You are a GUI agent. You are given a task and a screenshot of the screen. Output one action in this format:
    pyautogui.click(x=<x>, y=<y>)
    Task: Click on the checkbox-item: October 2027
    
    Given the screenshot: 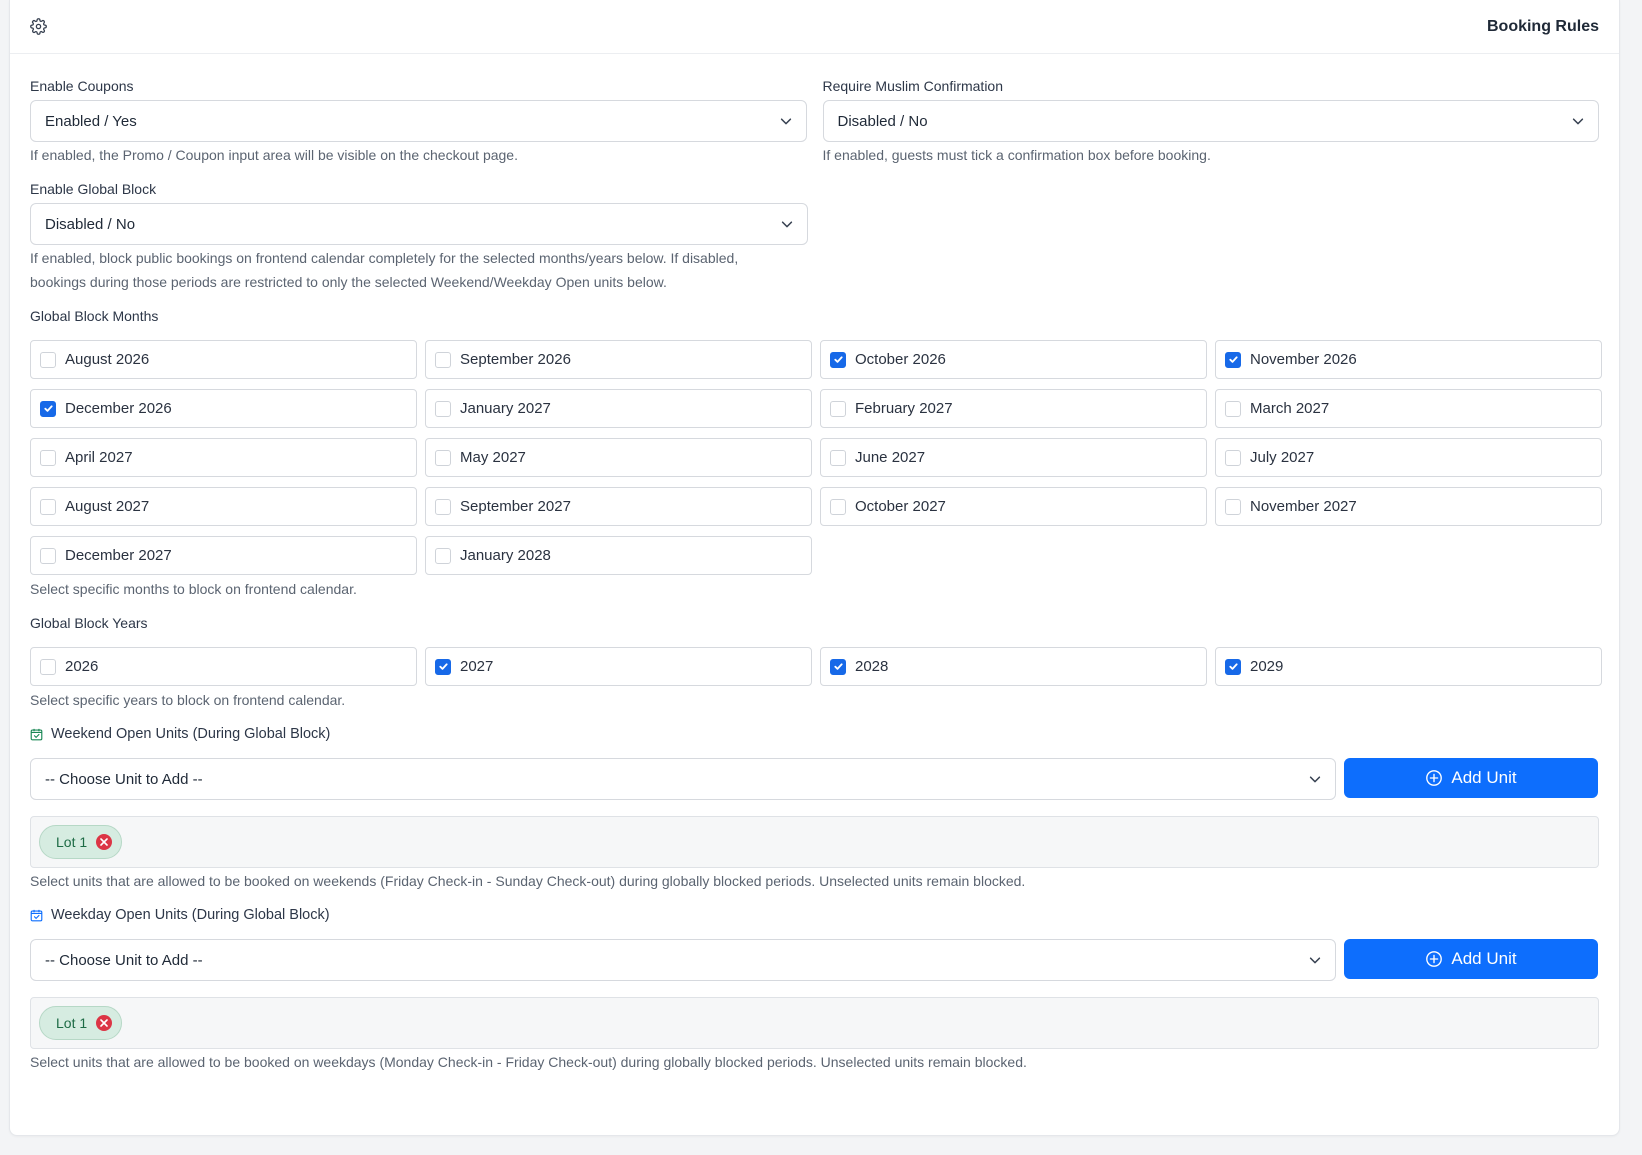 What is the action you would take?
    pyautogui.click(x=1013, y=506)
    